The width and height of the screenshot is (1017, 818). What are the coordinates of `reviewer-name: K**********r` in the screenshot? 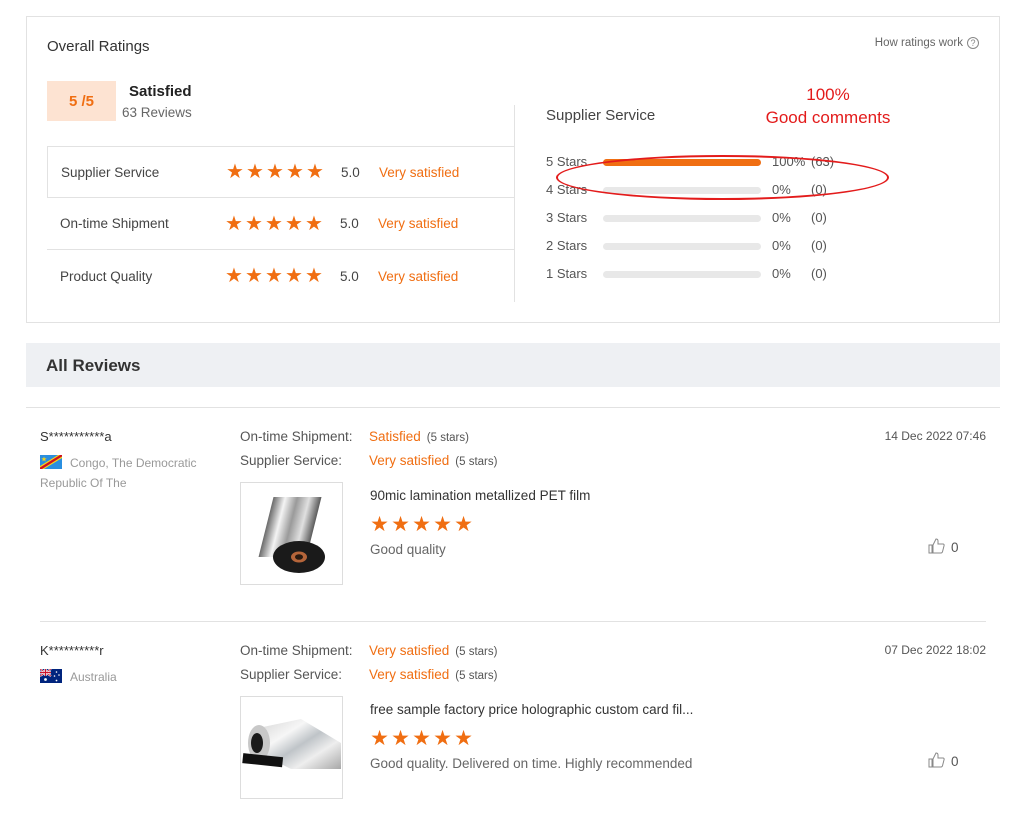 It's located at (72, 650).